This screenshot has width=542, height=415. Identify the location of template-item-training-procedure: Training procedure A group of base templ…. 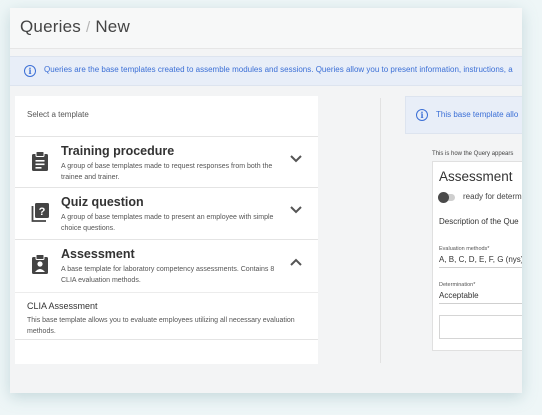
(166, 161).